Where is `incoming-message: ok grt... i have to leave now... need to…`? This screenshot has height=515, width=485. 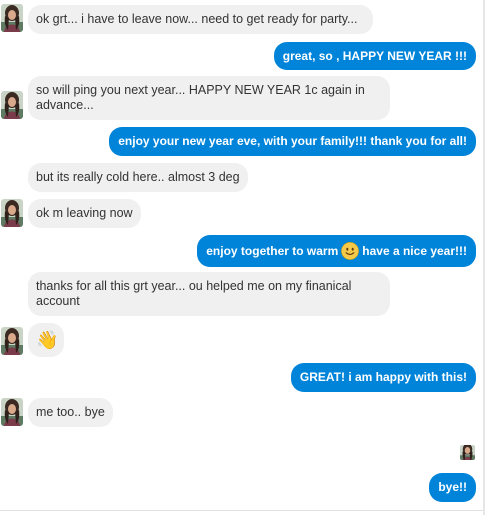
incoming-message: ok grt... i have to leave now... need to… is located at coordinates (200, 19).